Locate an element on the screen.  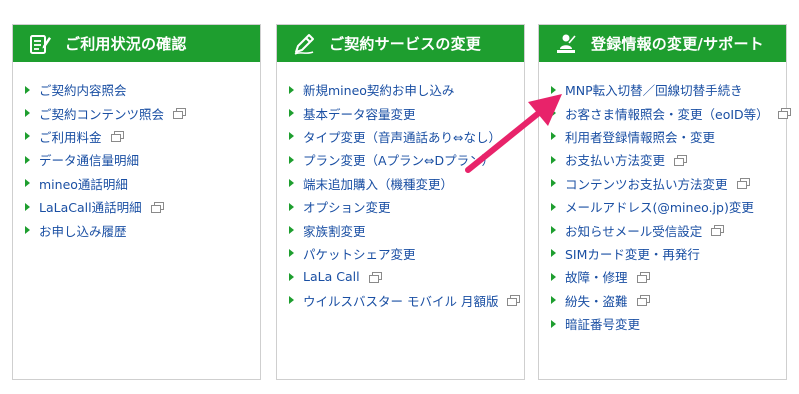
list-item: 新規mineo契約お申し込み is located at coordinates (406, 89).